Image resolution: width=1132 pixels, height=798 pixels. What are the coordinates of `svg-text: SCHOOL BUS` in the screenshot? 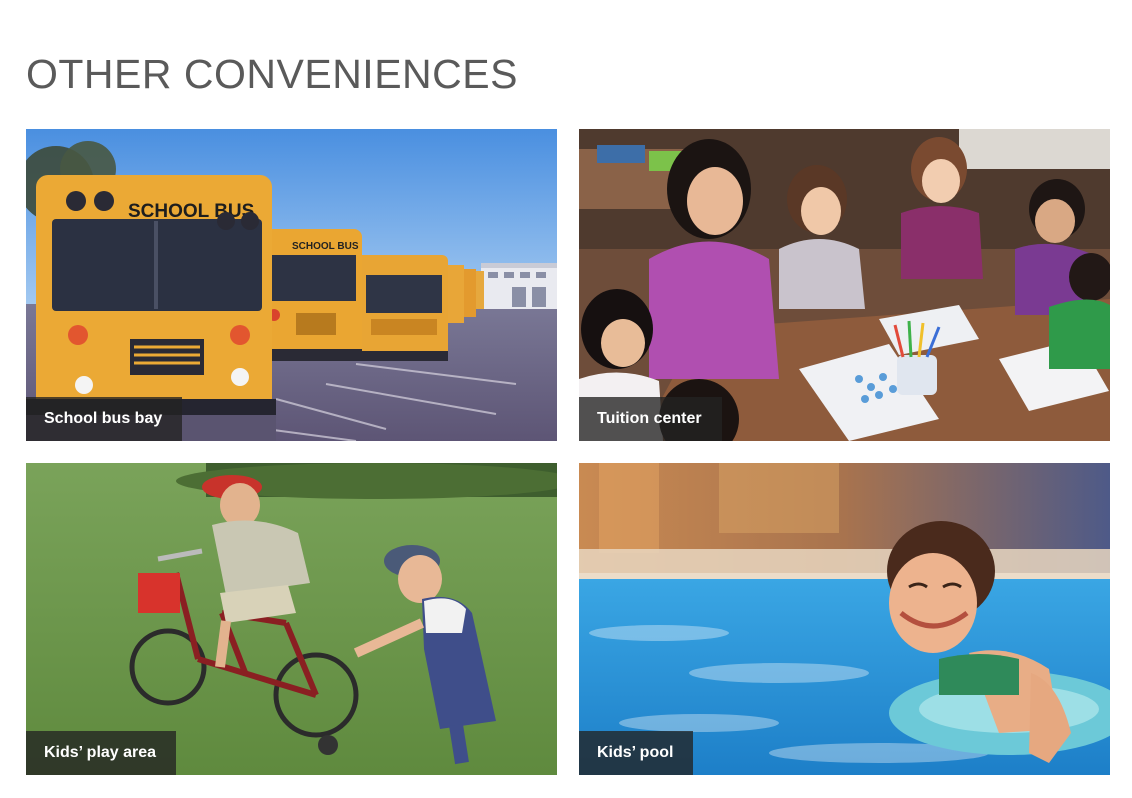 It's located at (325, 246).